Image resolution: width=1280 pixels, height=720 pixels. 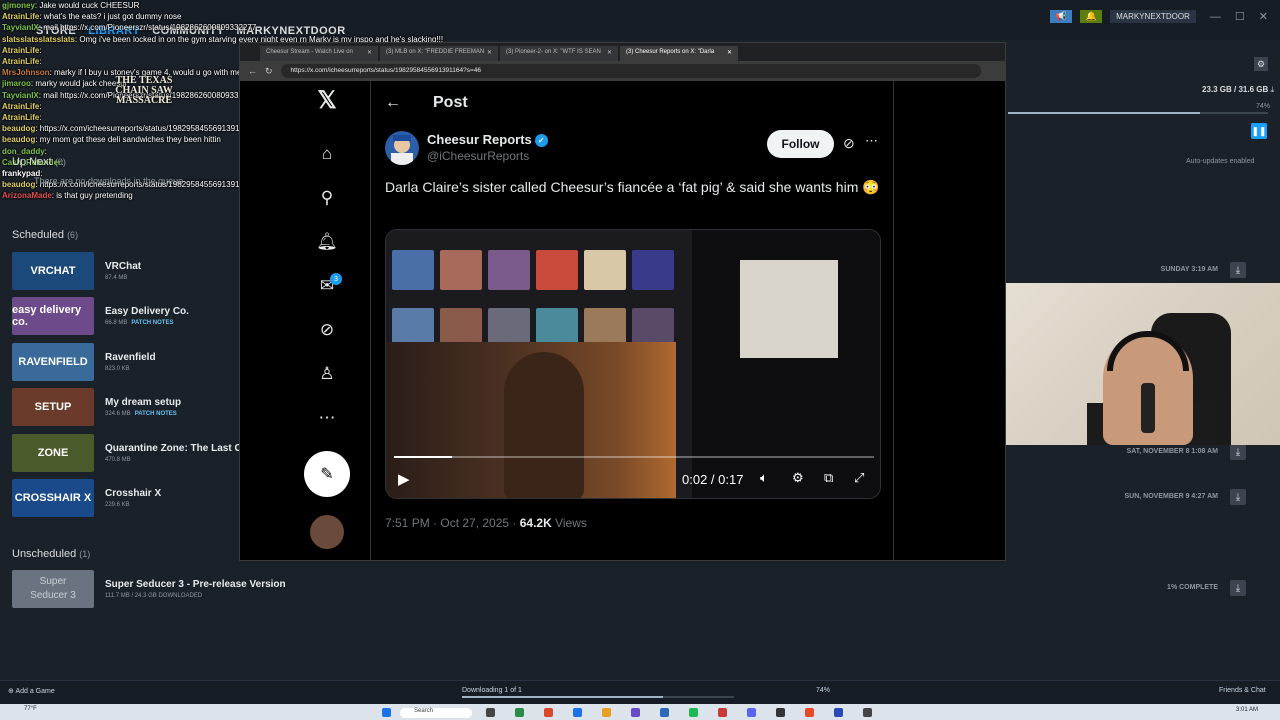 I want to click on windows-taskbar, so click(x=640, y=712).